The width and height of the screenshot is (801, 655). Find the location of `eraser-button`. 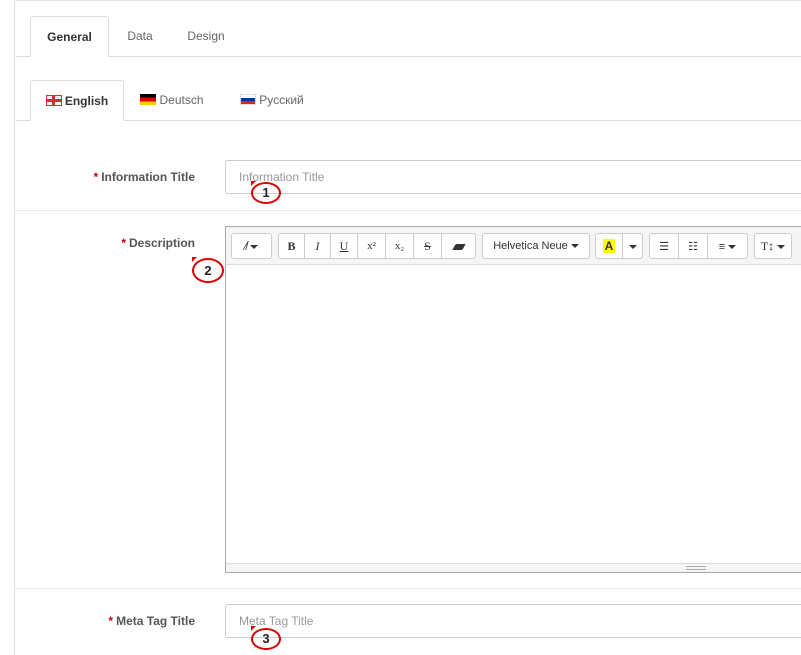

eraser-button is located at coordinates (458, 246).